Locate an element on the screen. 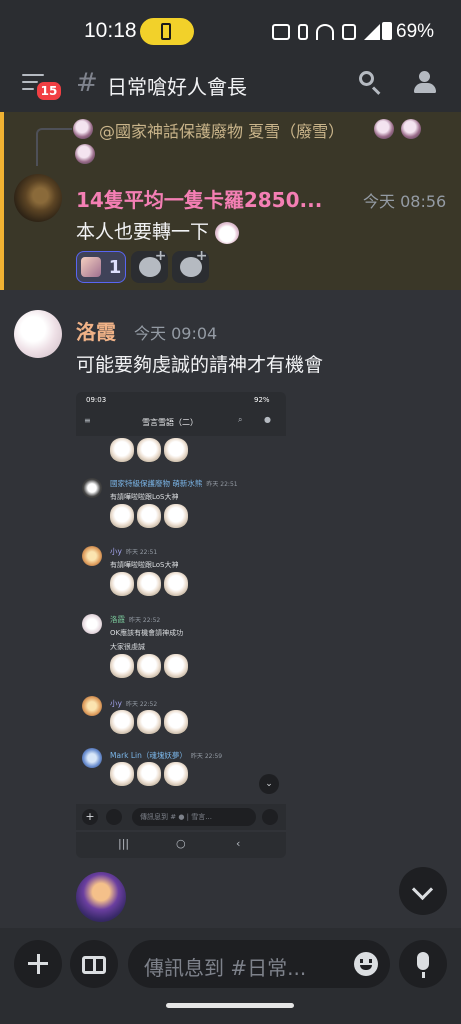  message-text-row: 本人也要轉一下 is located at coordinates (158, 230).